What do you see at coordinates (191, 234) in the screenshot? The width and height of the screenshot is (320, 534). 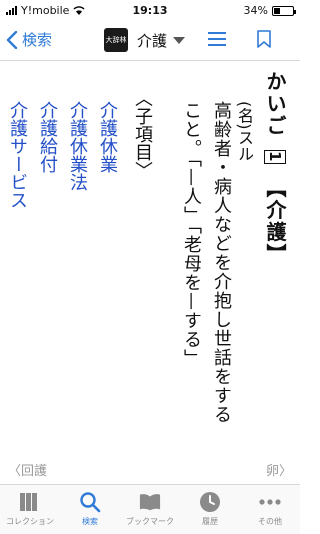 I see `definition-line-2: こと。「—人」「老母を—する」` at bounding box center [191, 234].